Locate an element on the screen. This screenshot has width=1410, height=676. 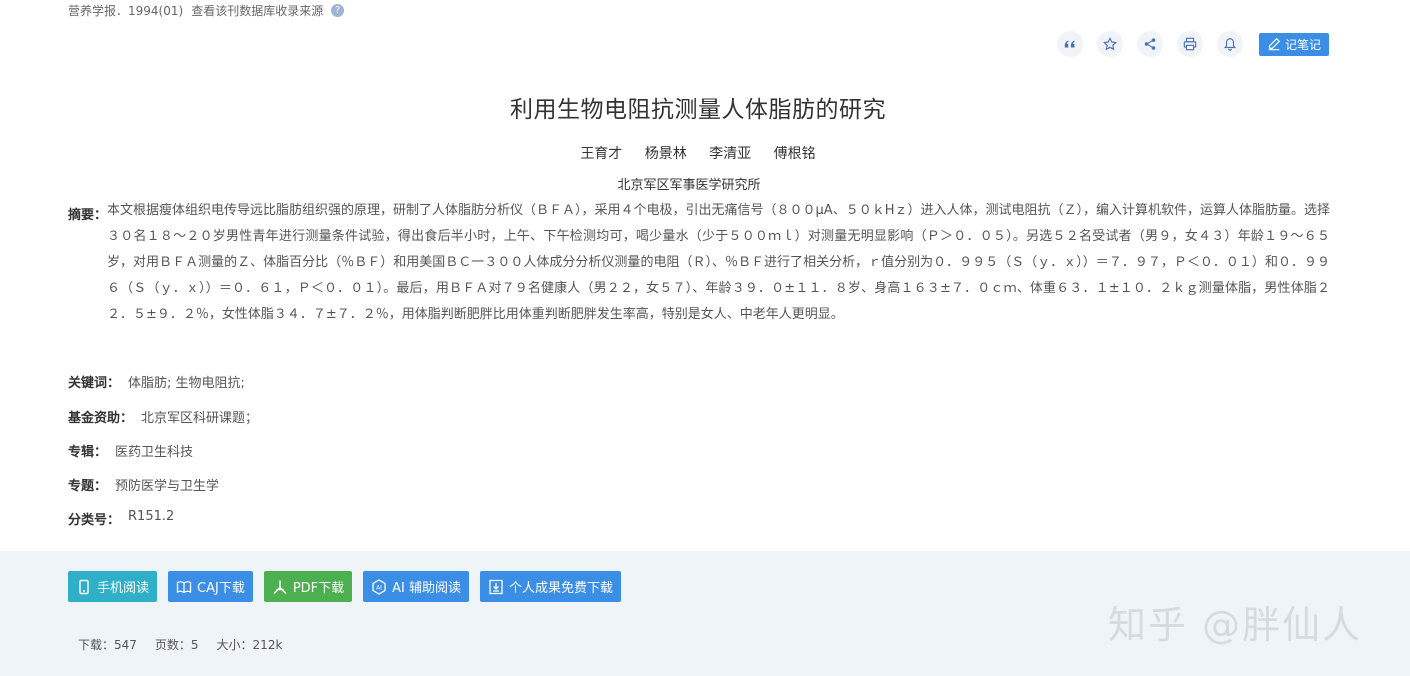
journal-info: 营养学报．1994(01) is located at coordinates (126, 11).